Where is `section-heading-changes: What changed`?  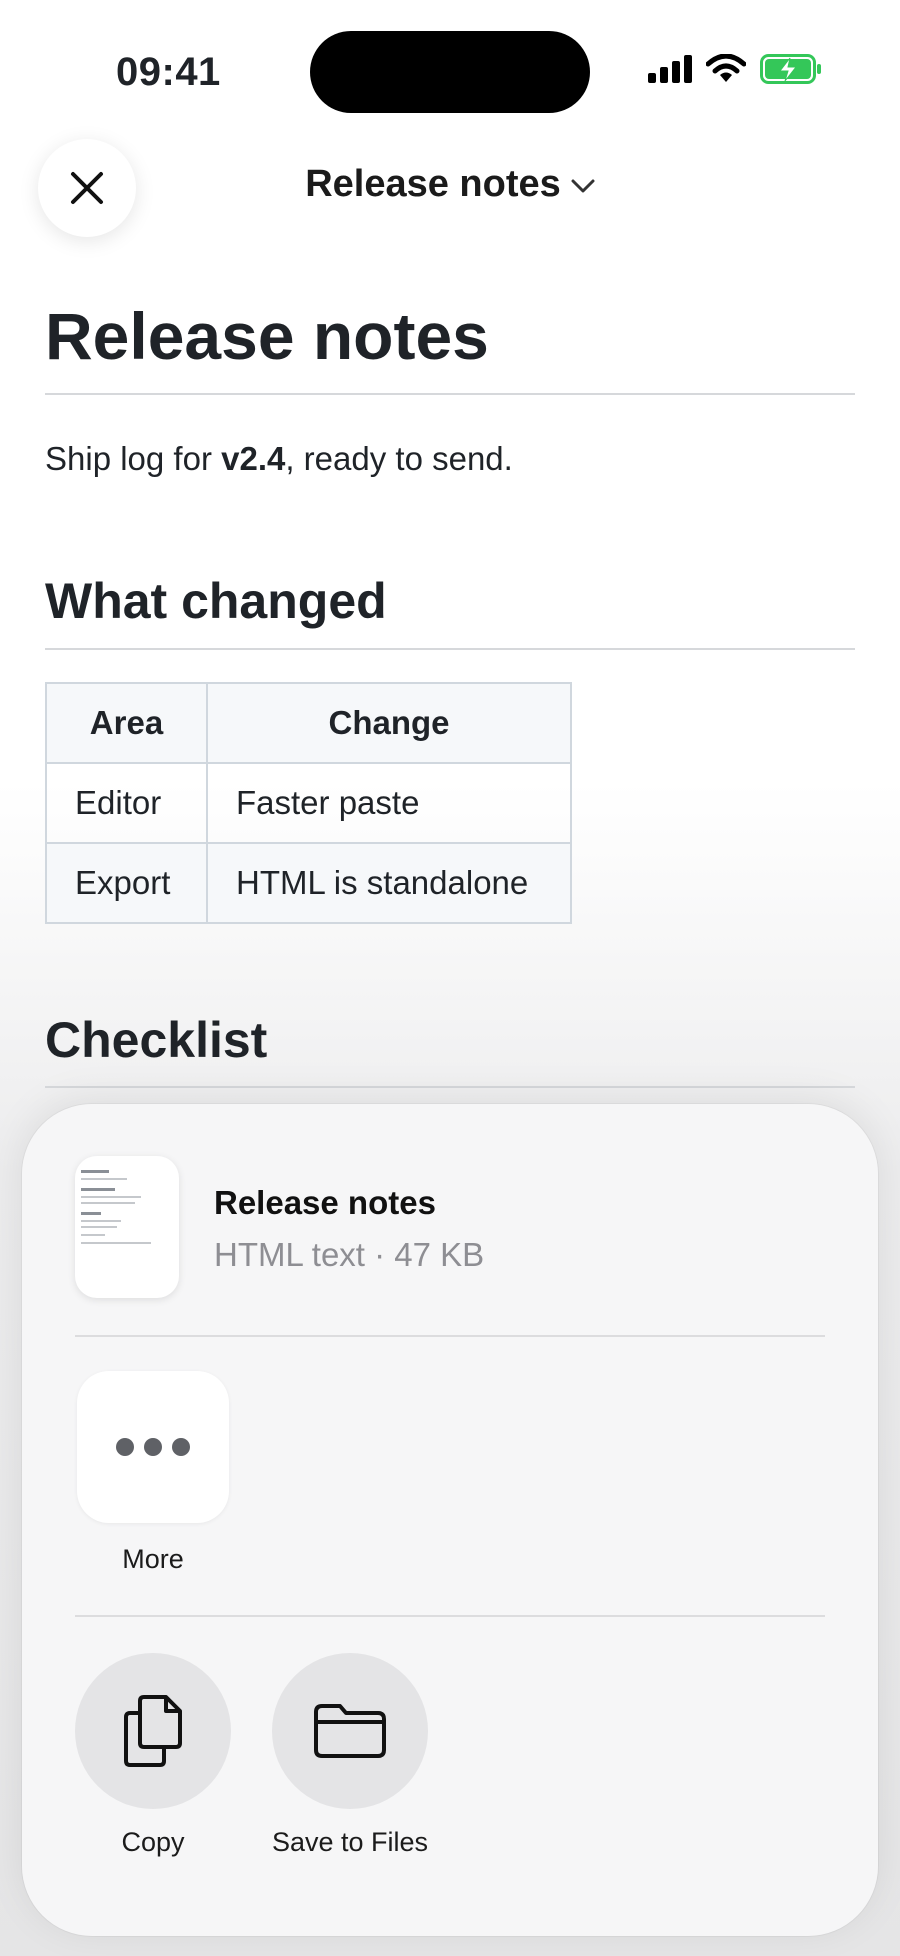 section-heading-changes: What changed is located at coordinates (216, 601).